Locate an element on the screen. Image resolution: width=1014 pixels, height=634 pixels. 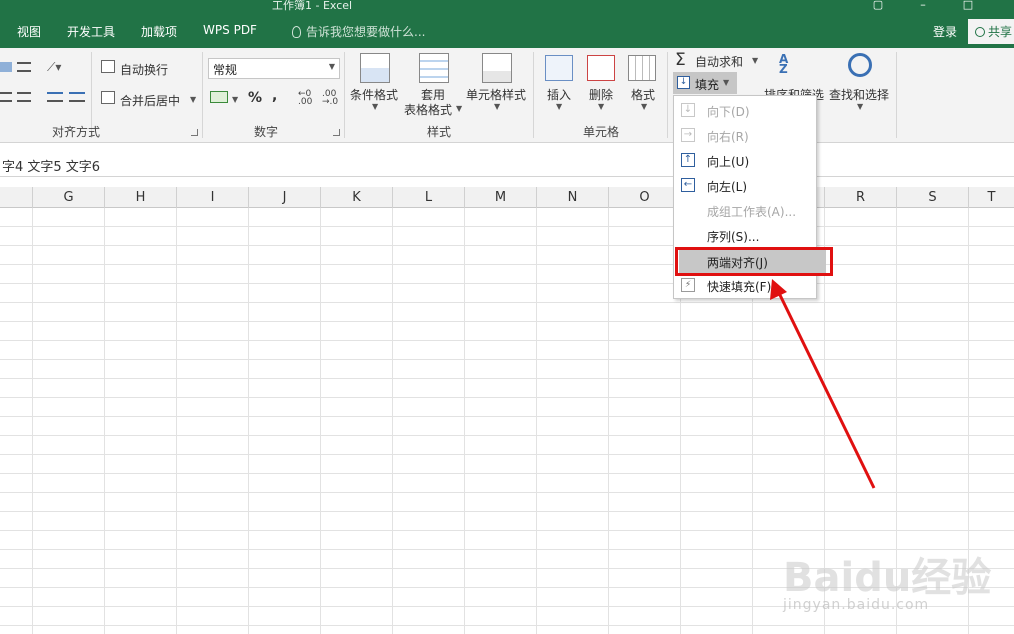
menu-item-label: 向下(D) is located at coordinates (728, 112).